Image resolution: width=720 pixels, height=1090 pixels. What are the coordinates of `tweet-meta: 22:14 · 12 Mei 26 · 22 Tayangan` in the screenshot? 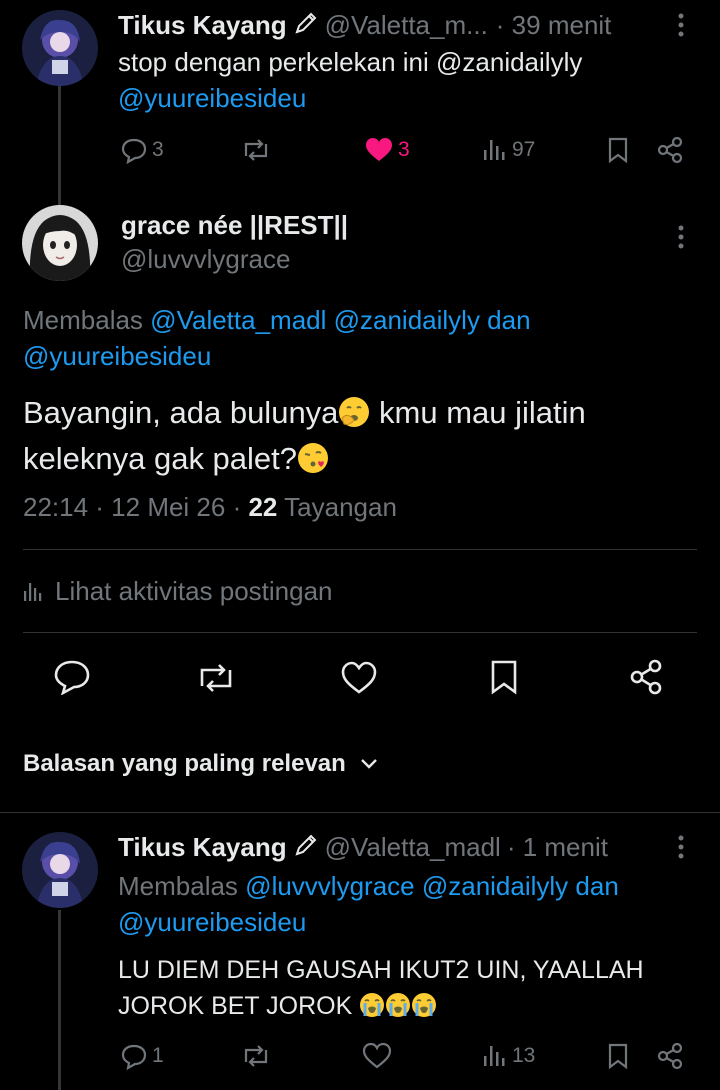 It's located at (210, 507).